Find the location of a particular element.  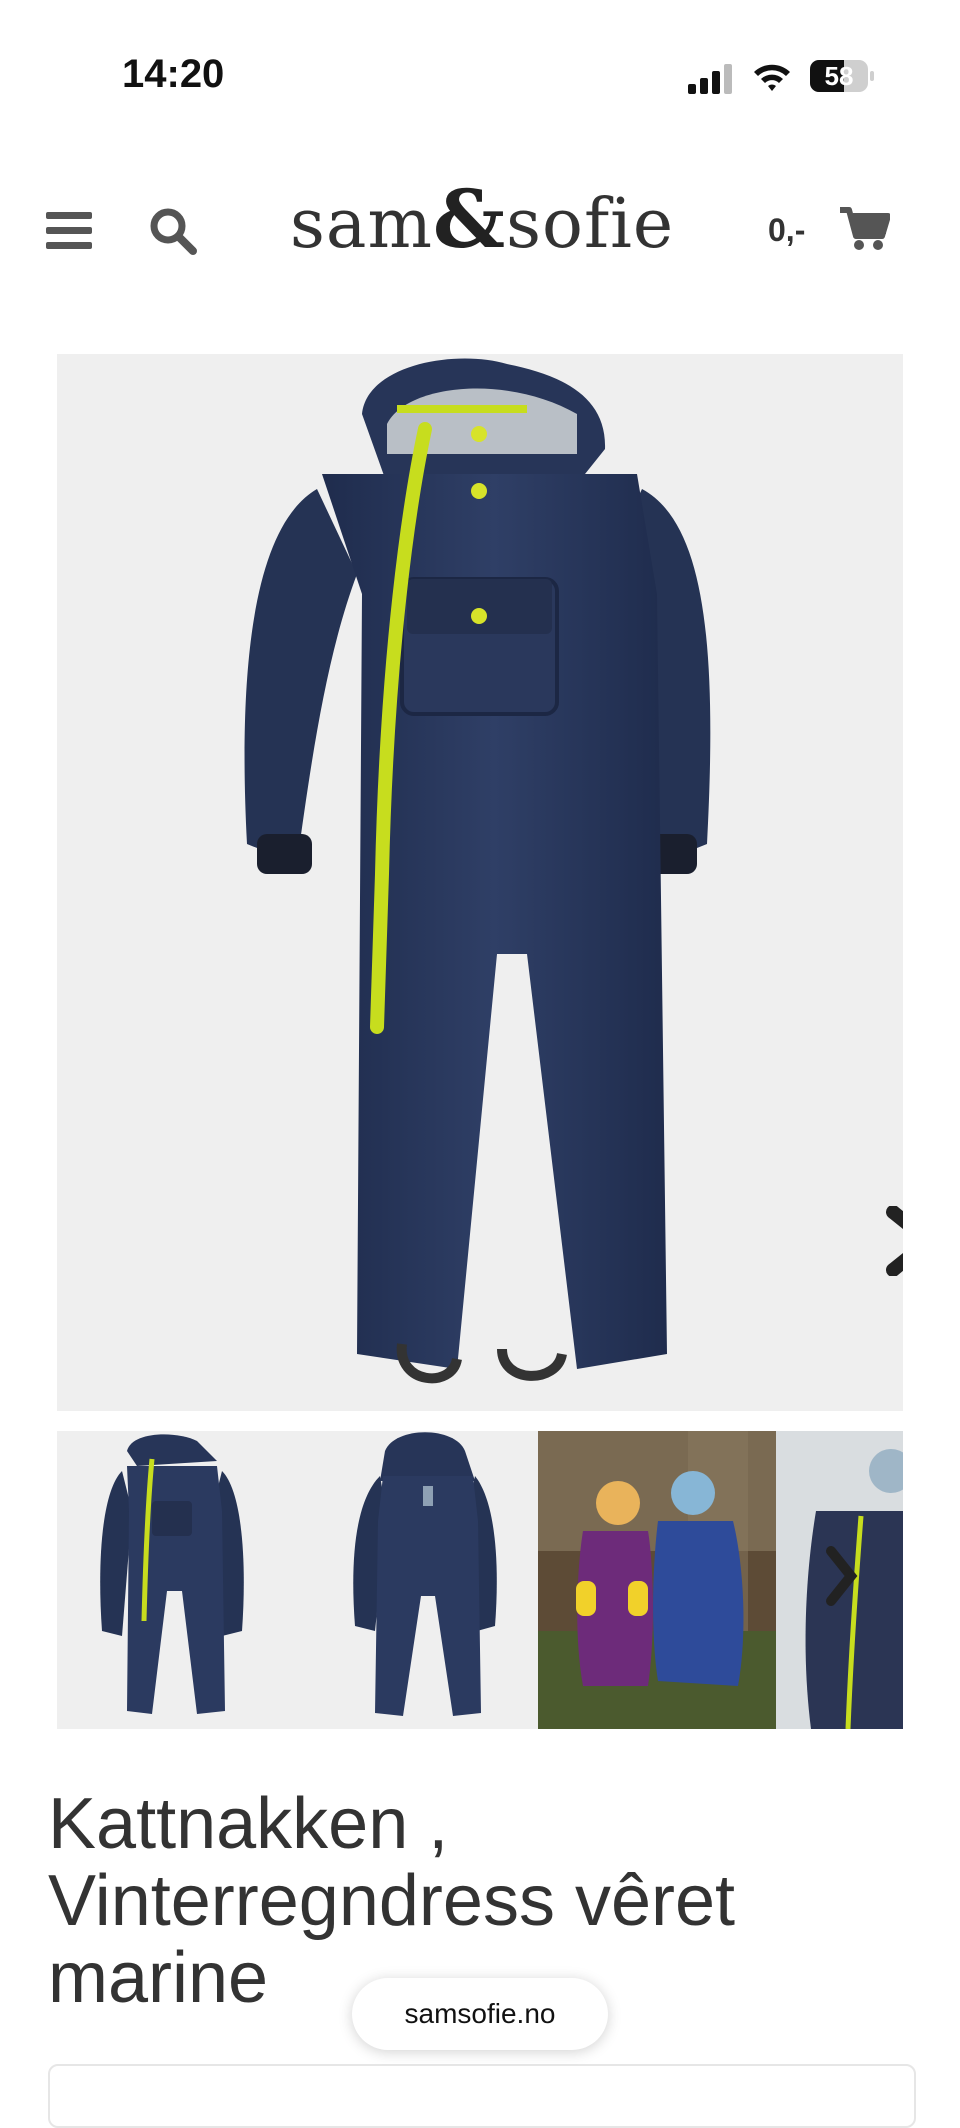

cart-total: 0,- is located at coordinates (786, 230).